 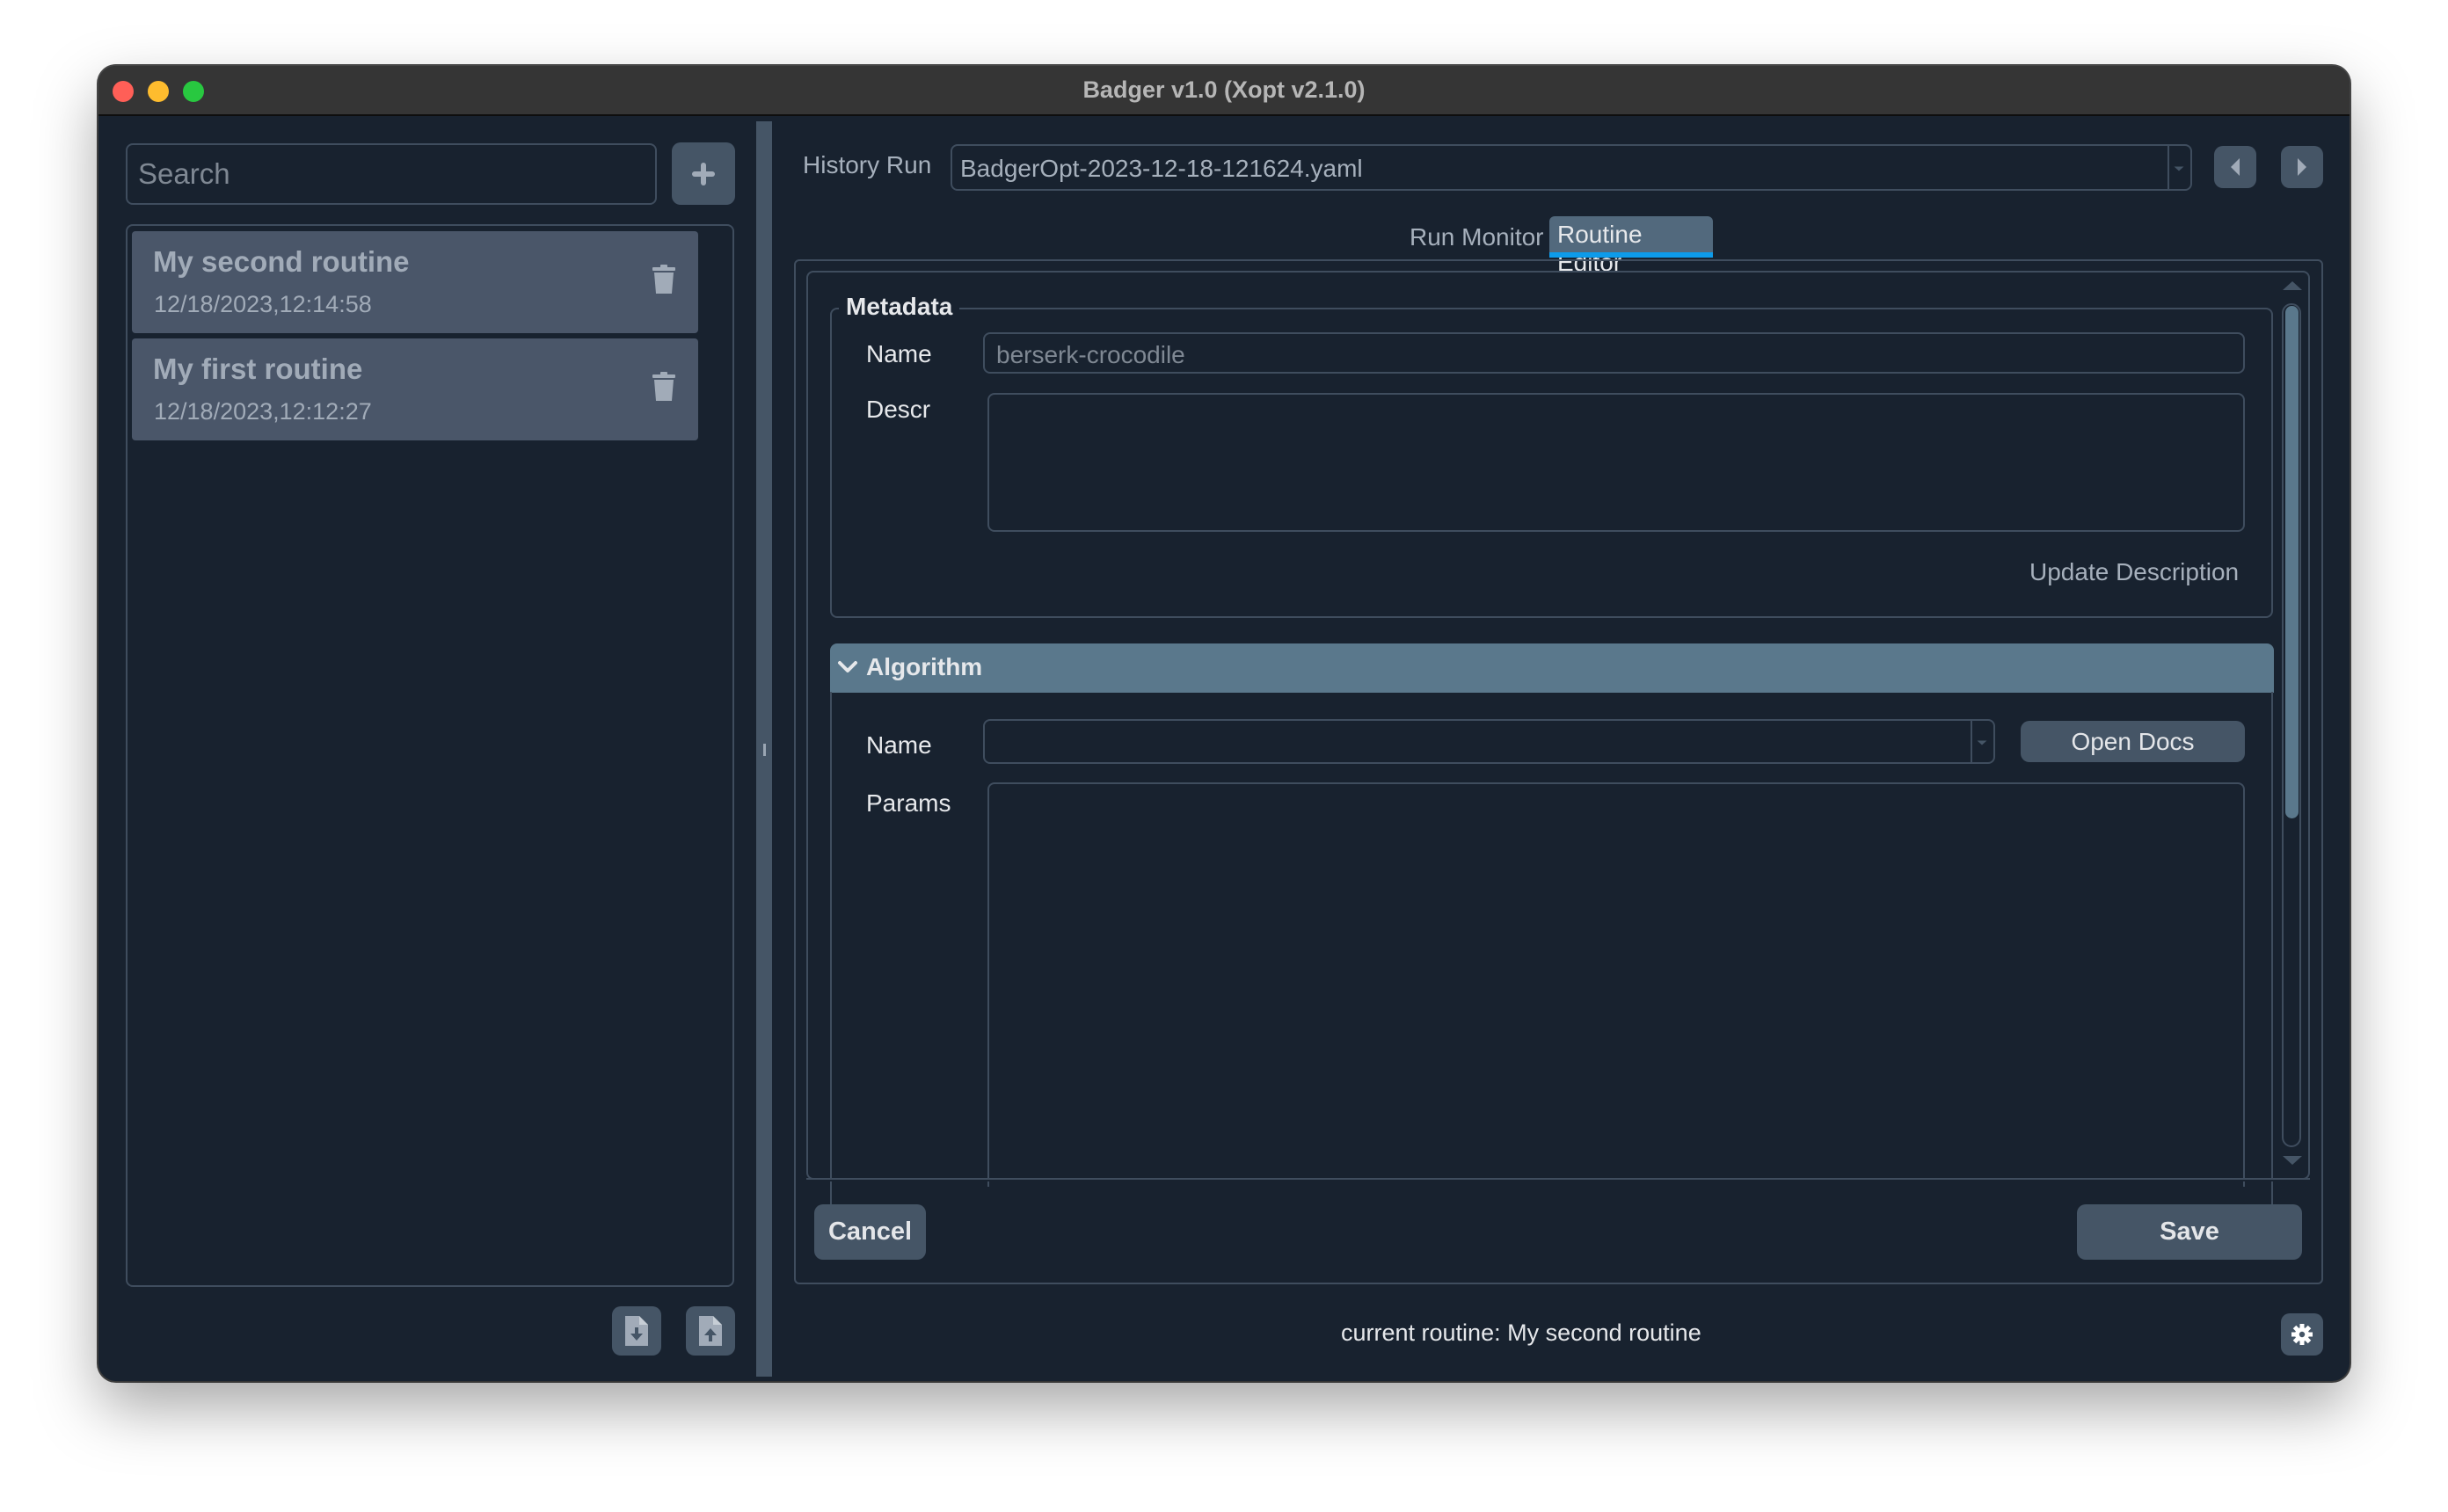 I want to click on routine-name: My second routine, so click(x=281, y=262).